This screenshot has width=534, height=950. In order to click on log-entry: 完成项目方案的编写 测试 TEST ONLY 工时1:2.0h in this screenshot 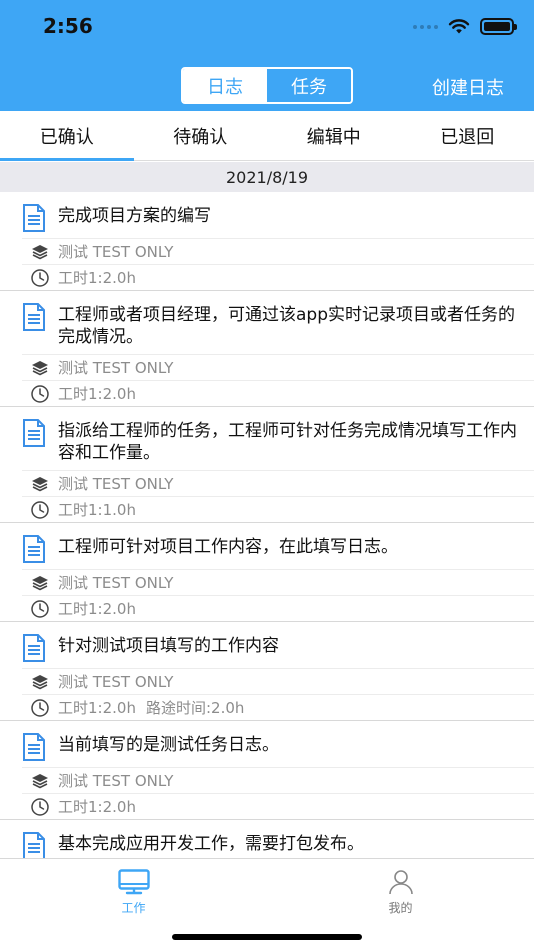, I will do `click(267, 241)`.